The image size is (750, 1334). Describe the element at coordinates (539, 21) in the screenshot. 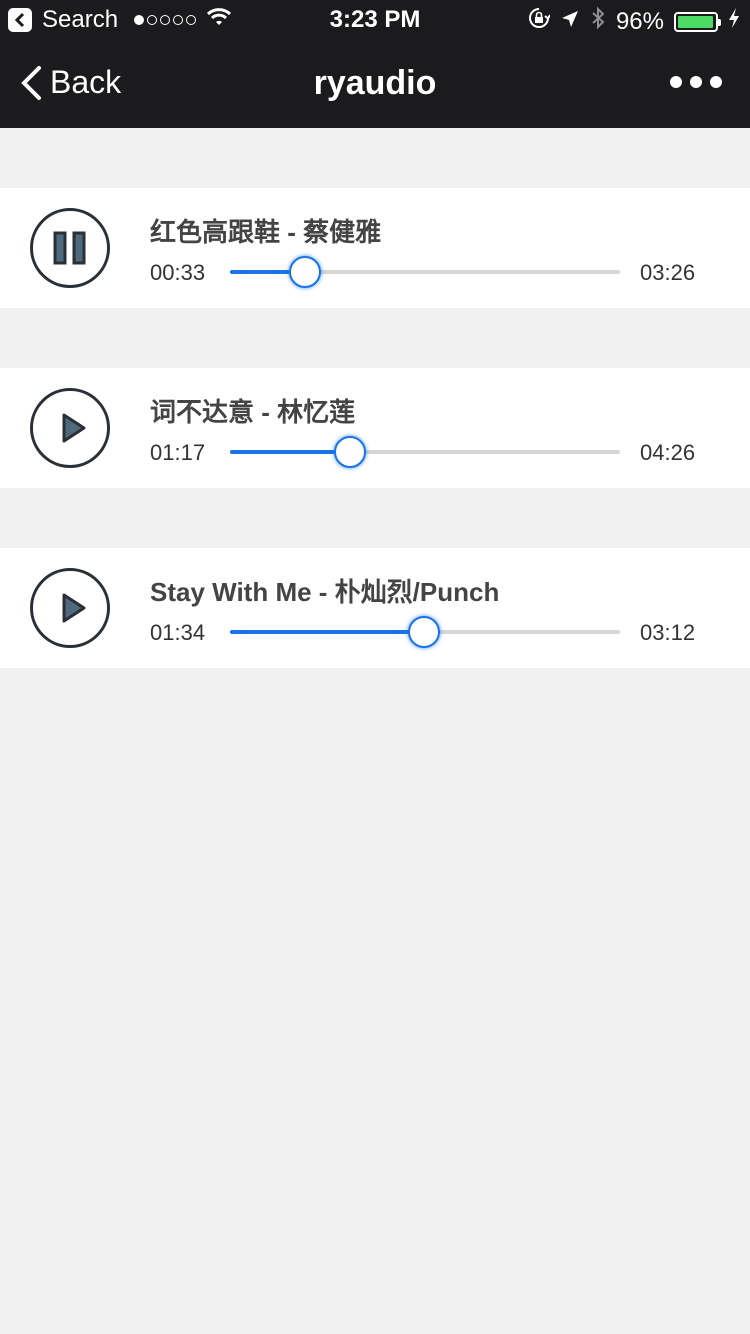

I see `rotation-lock-icon` at that location.